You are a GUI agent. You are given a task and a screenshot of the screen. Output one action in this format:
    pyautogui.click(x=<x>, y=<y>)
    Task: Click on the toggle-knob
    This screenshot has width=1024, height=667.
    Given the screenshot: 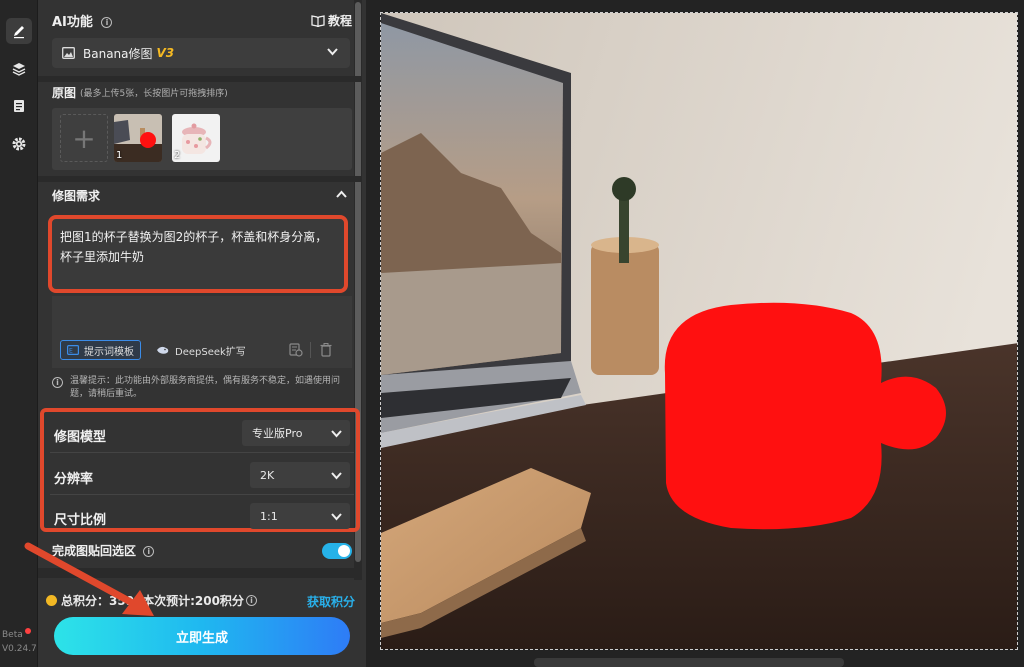 What is the action you would take?
    pyautogui.click(x=344, y=551)
    